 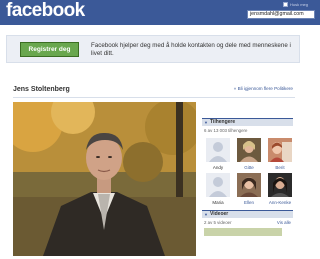 I want to click on fan-name: Andy, so click(x=218, y=168).